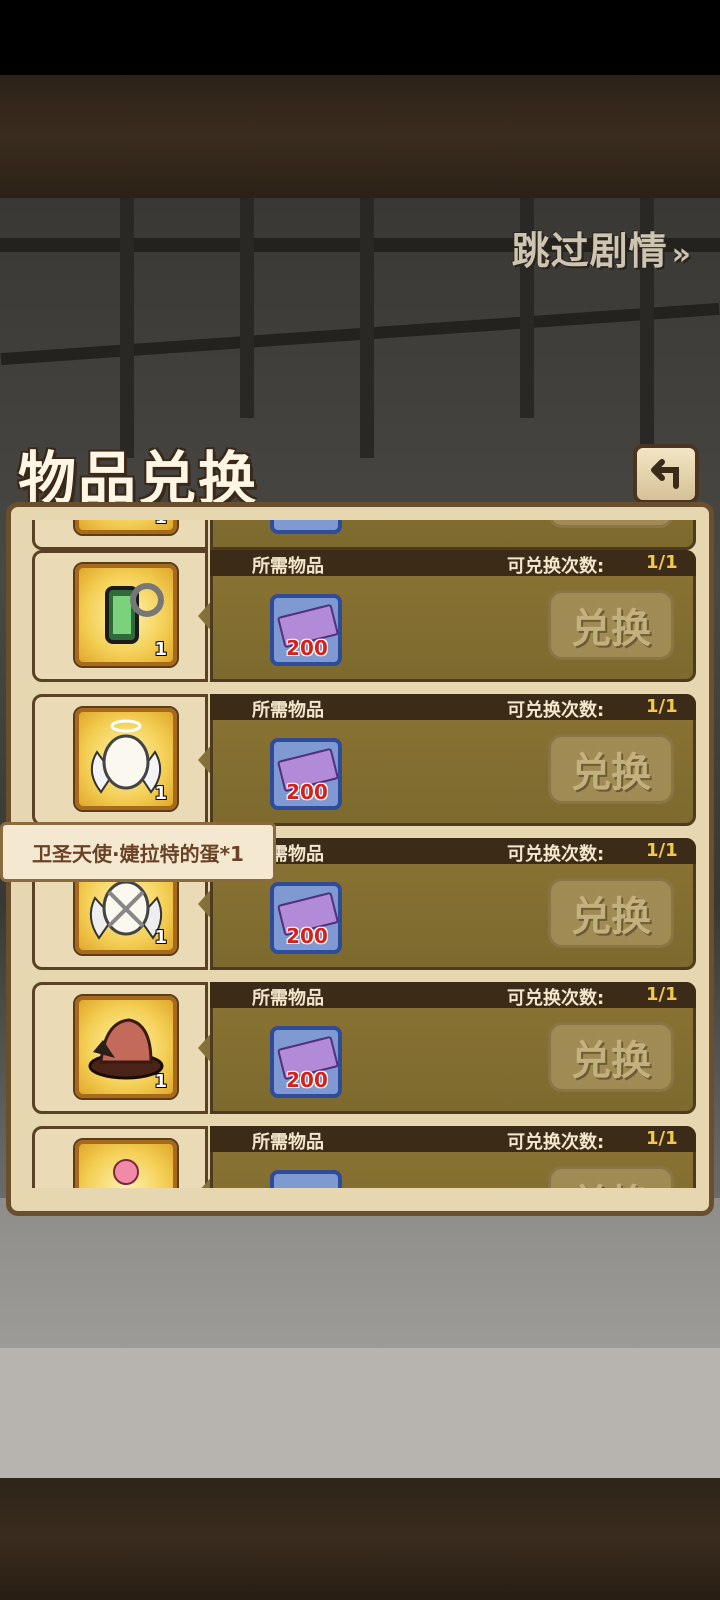  What do you see at coordinates (681, 254) in the screenshot?
I see `double-chevron-icon: »` at bounding box center [681, 254].